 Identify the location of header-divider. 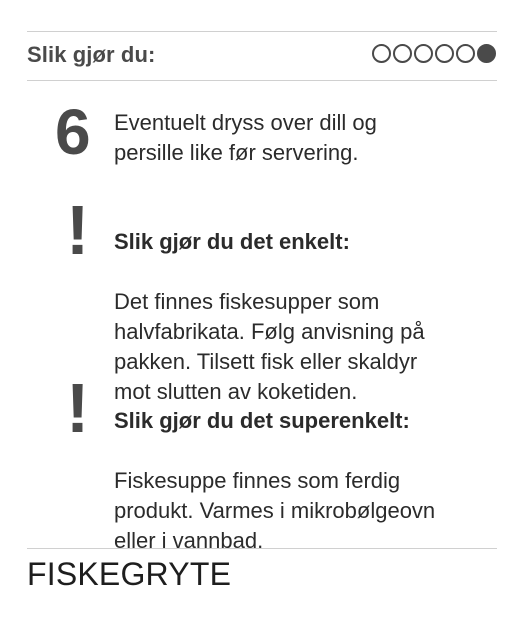
(262, 80).